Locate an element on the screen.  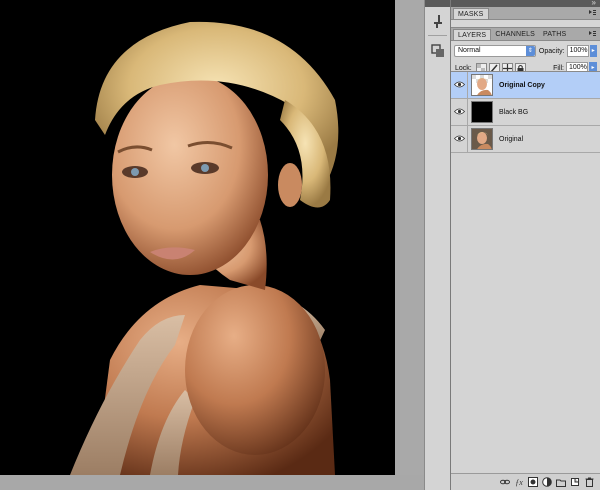
opacity-input: 100% is located at coordinates (577, 51).